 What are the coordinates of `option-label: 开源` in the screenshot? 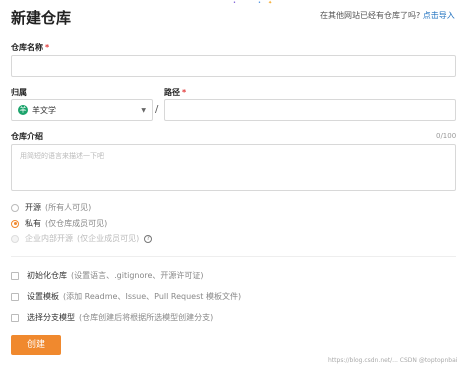 It's located at (33, 207).